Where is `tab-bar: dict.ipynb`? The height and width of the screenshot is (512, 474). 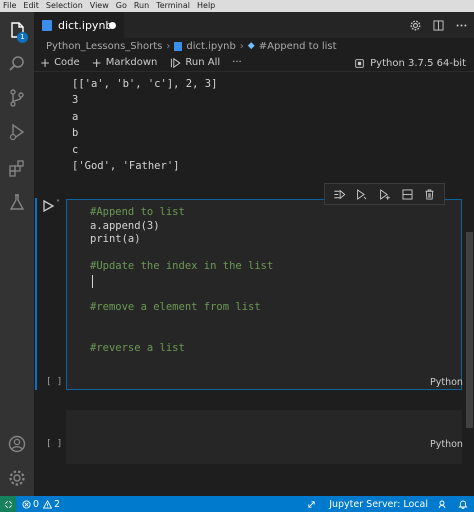 tab-bar: dict.ipynb is located at coordinates (254, 25).